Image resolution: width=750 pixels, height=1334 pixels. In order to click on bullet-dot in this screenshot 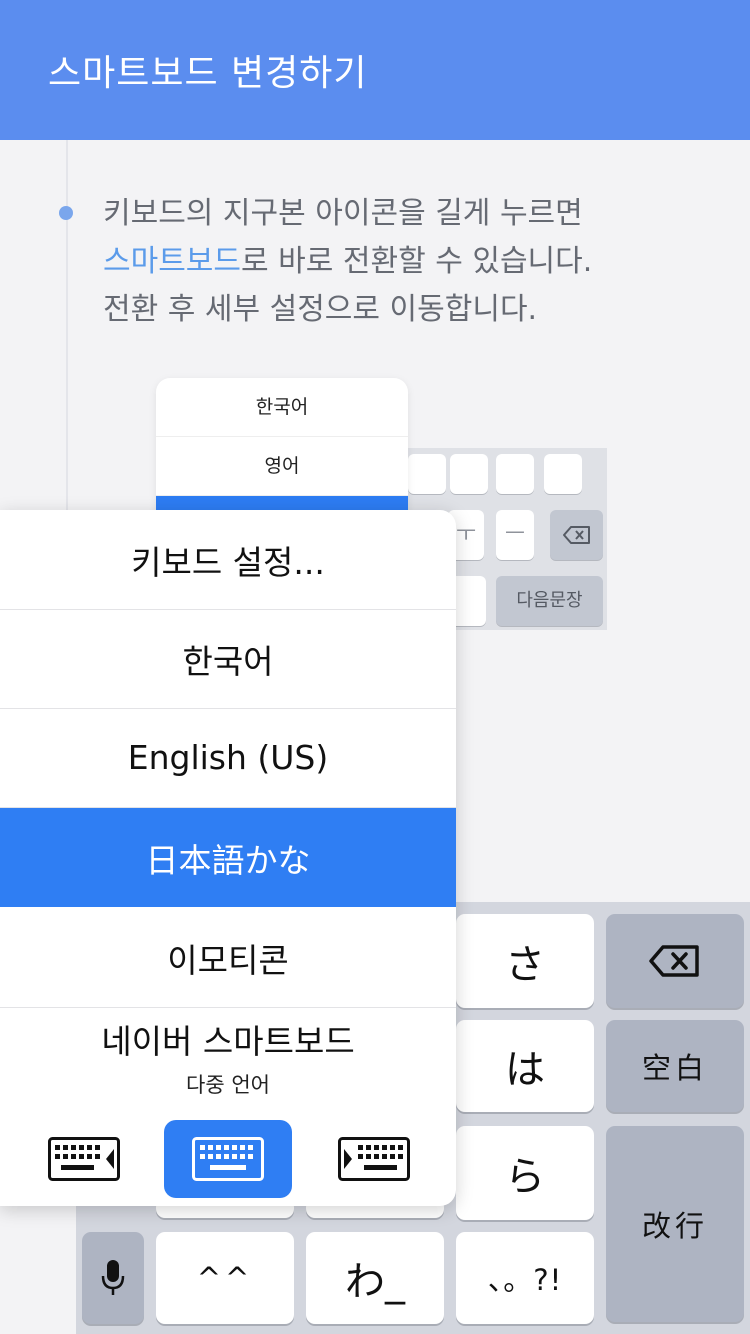, I will do `click(66, 213)`.